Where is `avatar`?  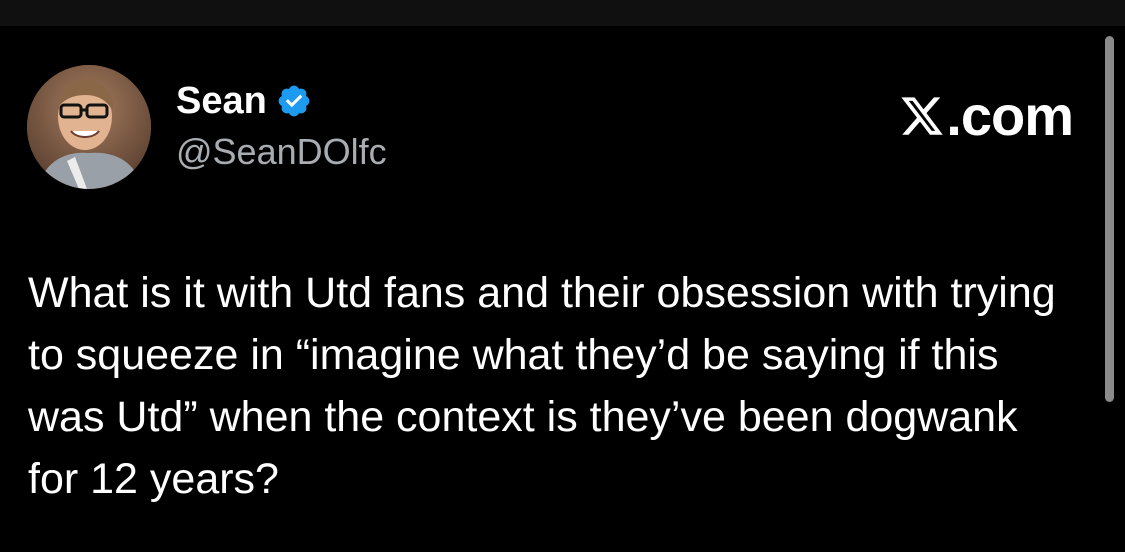
avatar is located at coordinates (89, 127).